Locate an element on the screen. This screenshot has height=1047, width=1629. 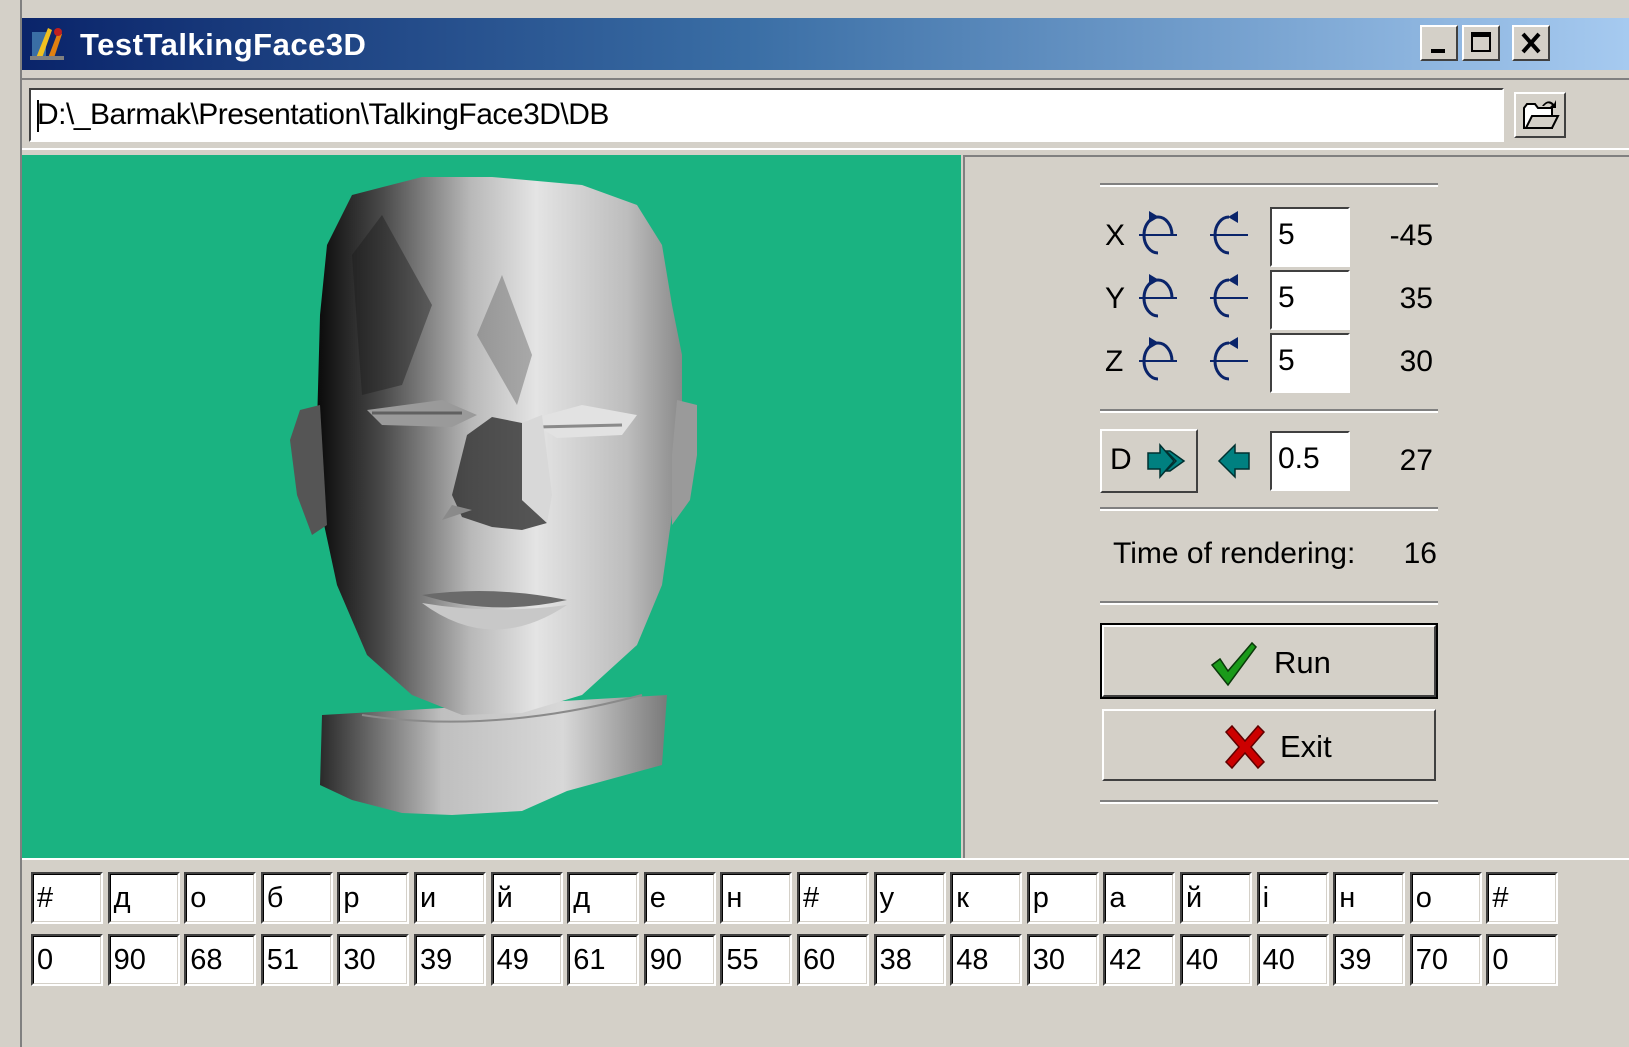
render-time-label: Time of rendering: is located at coordinates (1234, 553).